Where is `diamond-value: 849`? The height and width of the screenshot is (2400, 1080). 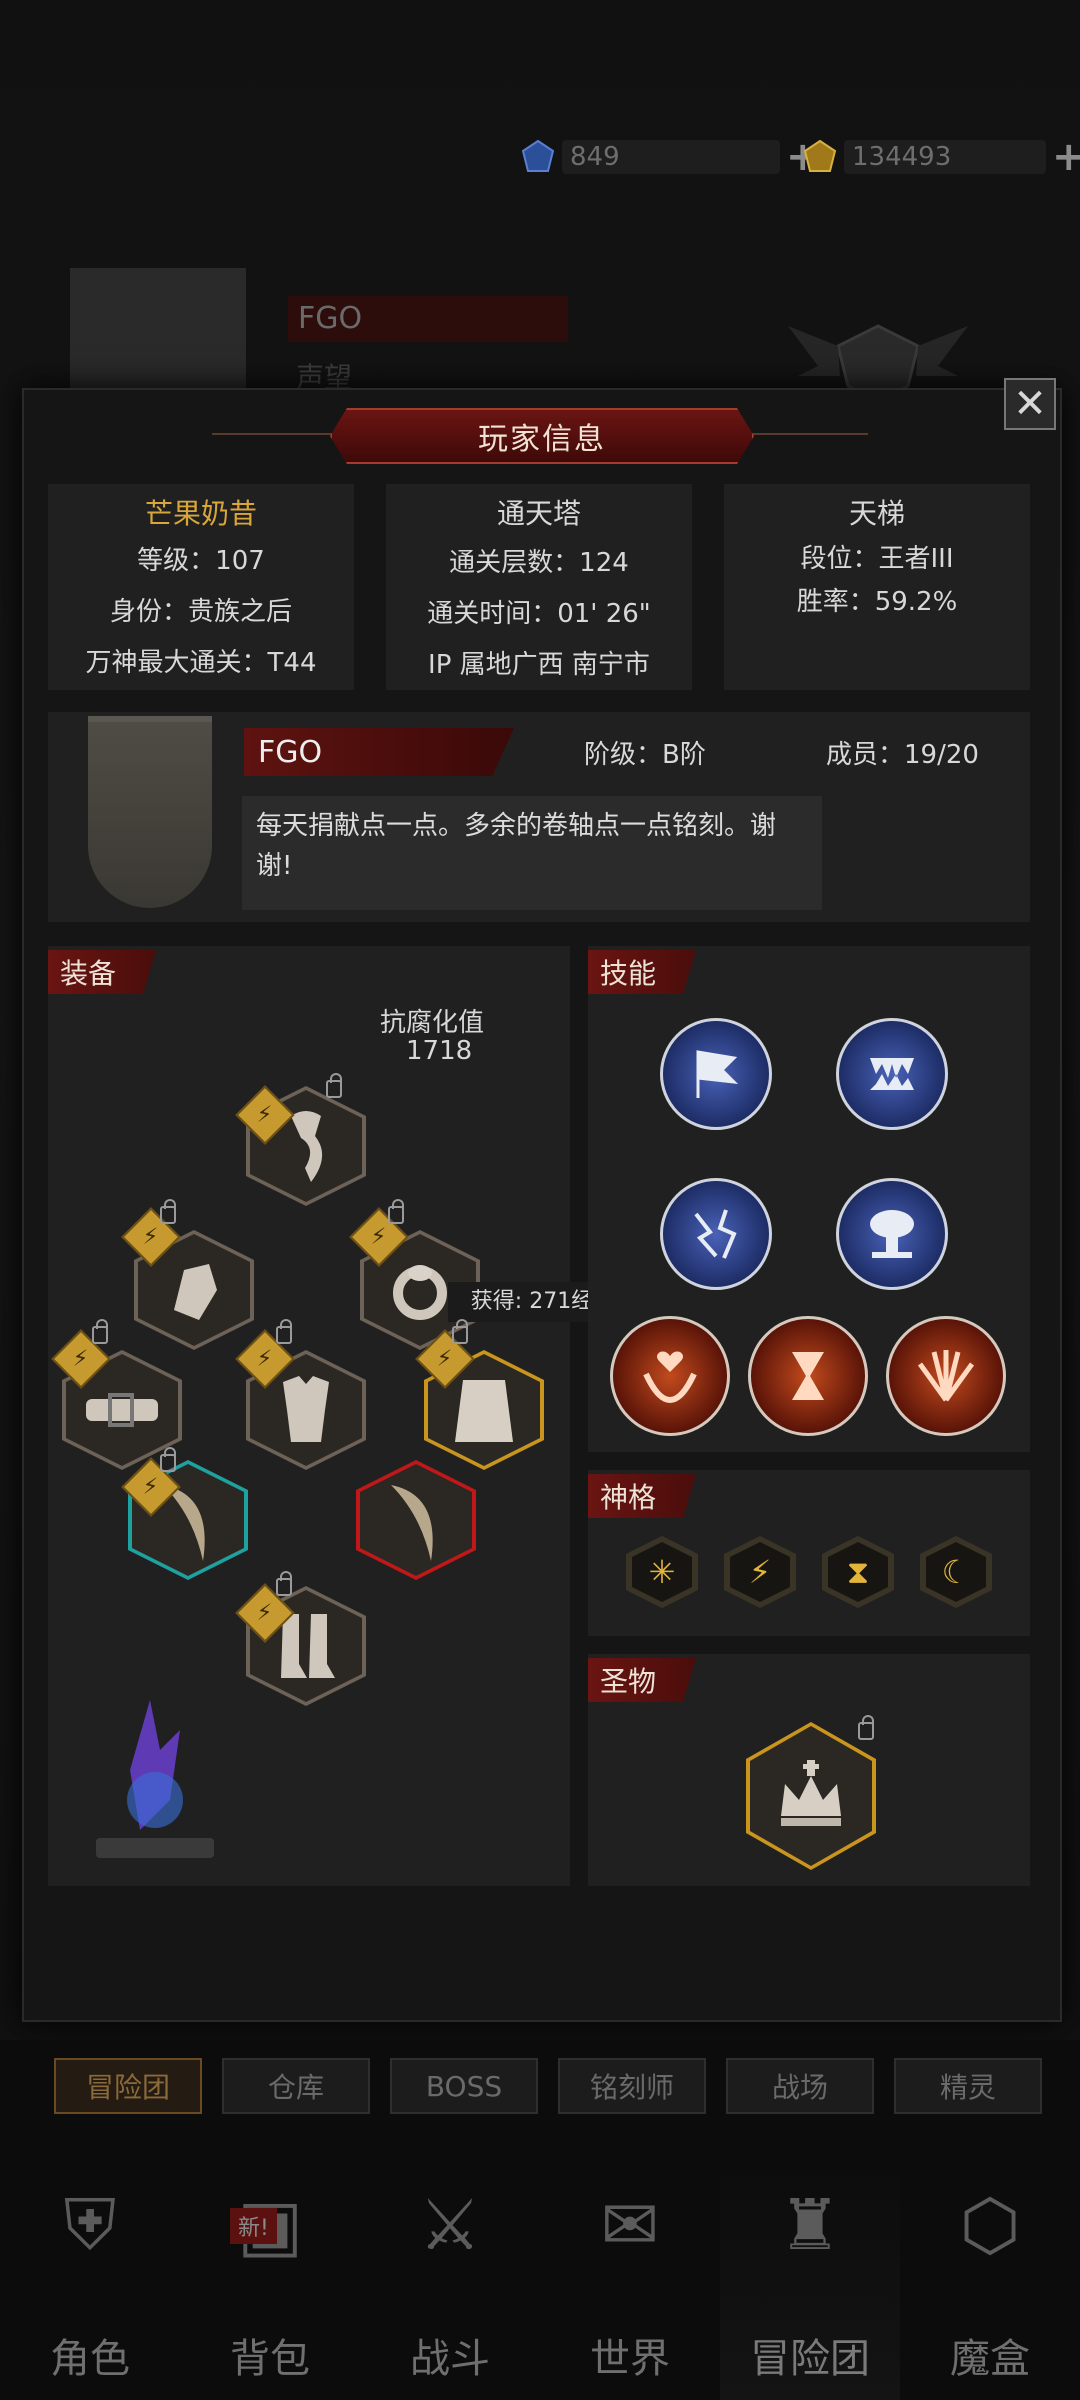
diamond-value: 849 is located at coordinates (595, 157).